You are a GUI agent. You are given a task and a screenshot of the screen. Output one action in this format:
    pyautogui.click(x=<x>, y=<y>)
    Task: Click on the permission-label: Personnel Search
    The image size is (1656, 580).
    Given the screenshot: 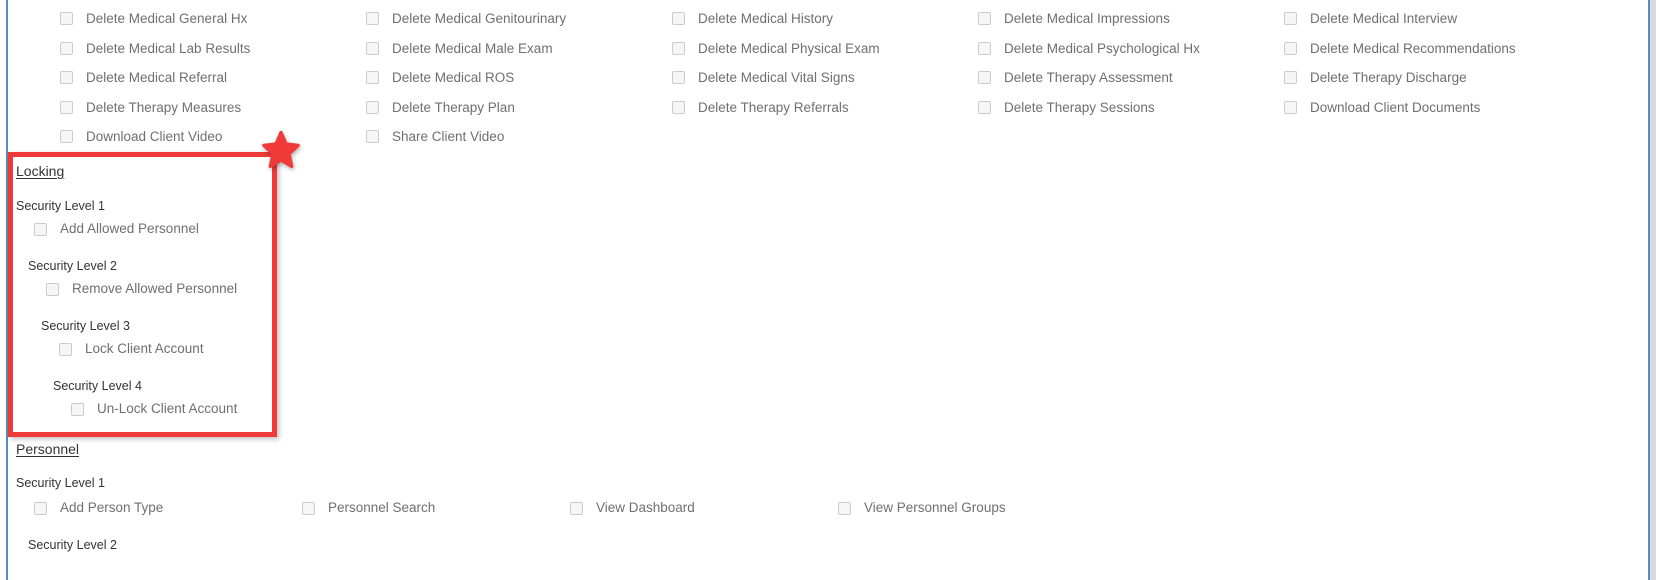 What is the action you would take?
    pyautogui.click(x=382, y=508)
    